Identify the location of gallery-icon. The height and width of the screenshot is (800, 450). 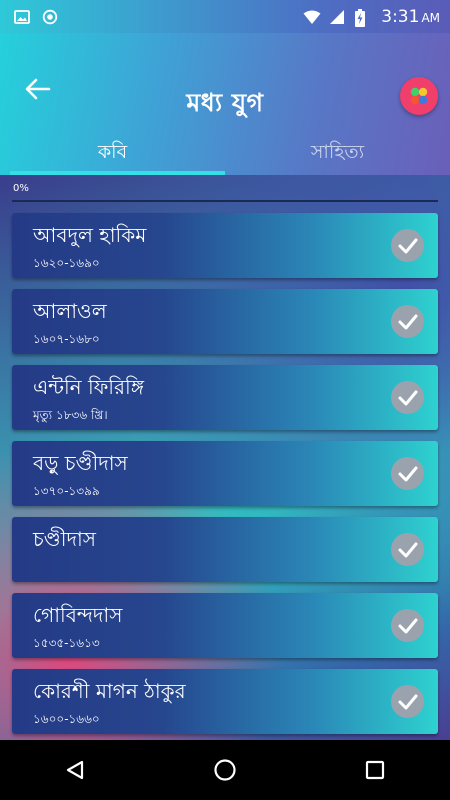
(22, 17).